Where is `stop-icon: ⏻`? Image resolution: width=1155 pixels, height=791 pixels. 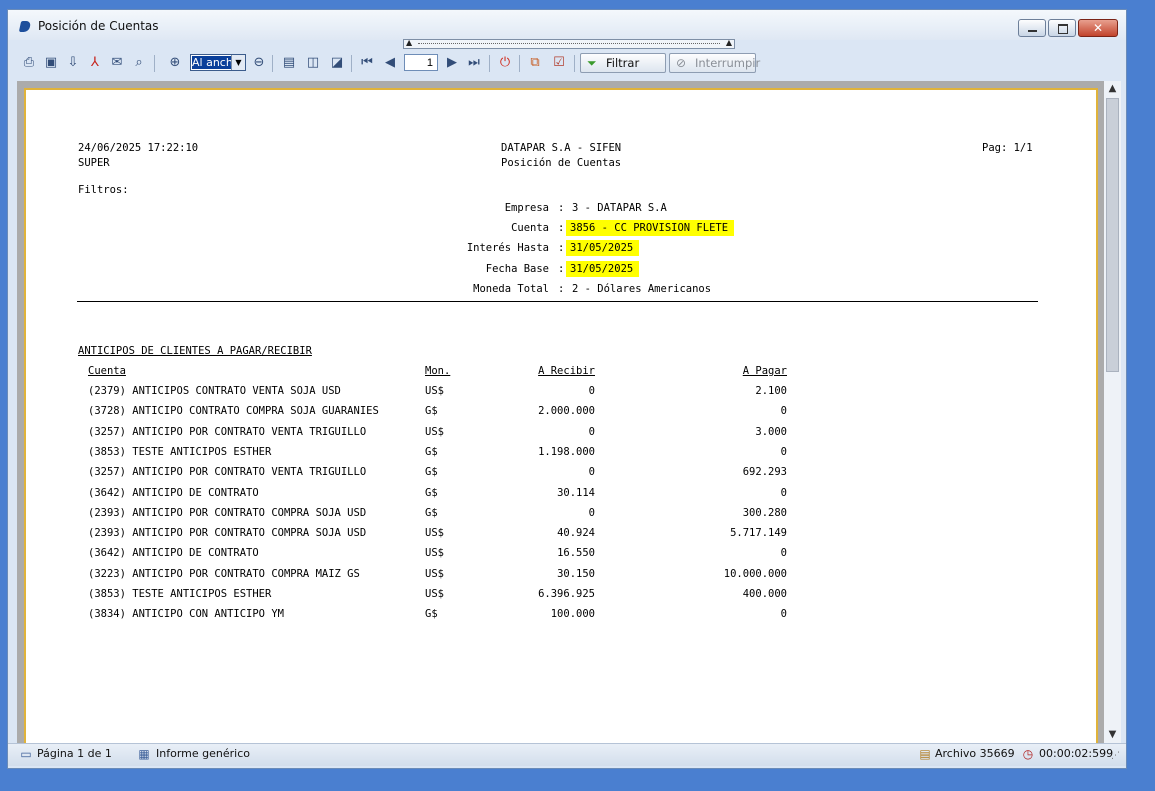 stop-icon: ⏻ is located at coordinates (505, 63).